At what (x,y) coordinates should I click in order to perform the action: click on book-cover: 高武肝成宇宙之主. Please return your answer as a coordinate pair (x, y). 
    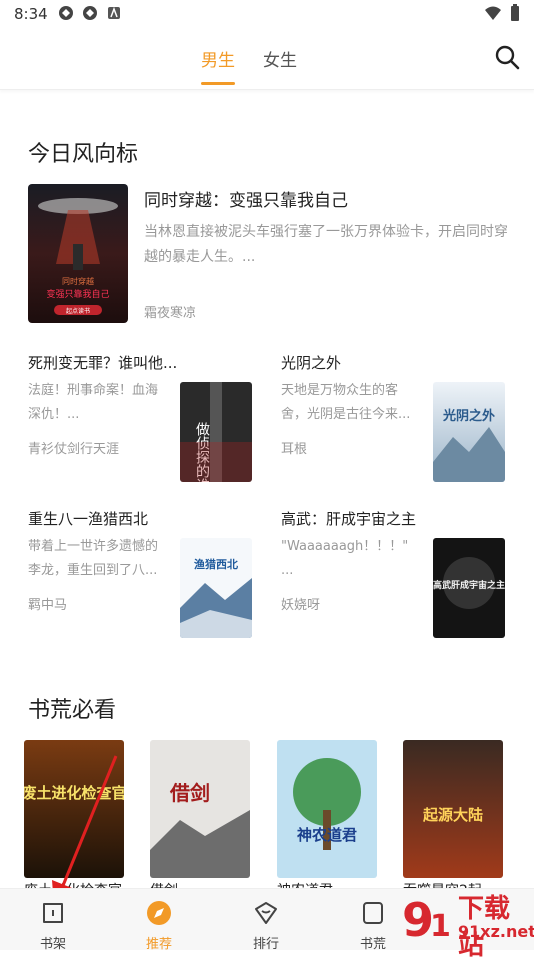
    Looking at the image, I should click on (469, 588).